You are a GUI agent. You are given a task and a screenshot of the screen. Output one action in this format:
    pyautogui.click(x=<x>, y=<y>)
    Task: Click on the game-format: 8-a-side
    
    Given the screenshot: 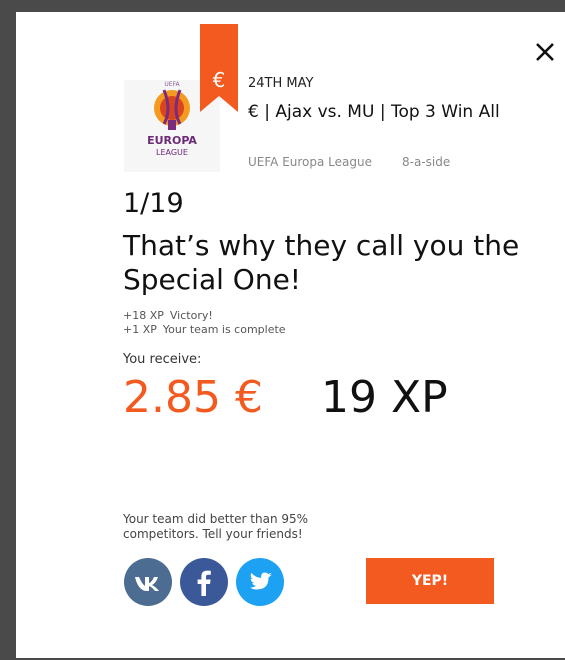 What is the action you would take?
    pyautogui.click(x=426, y=162)
    